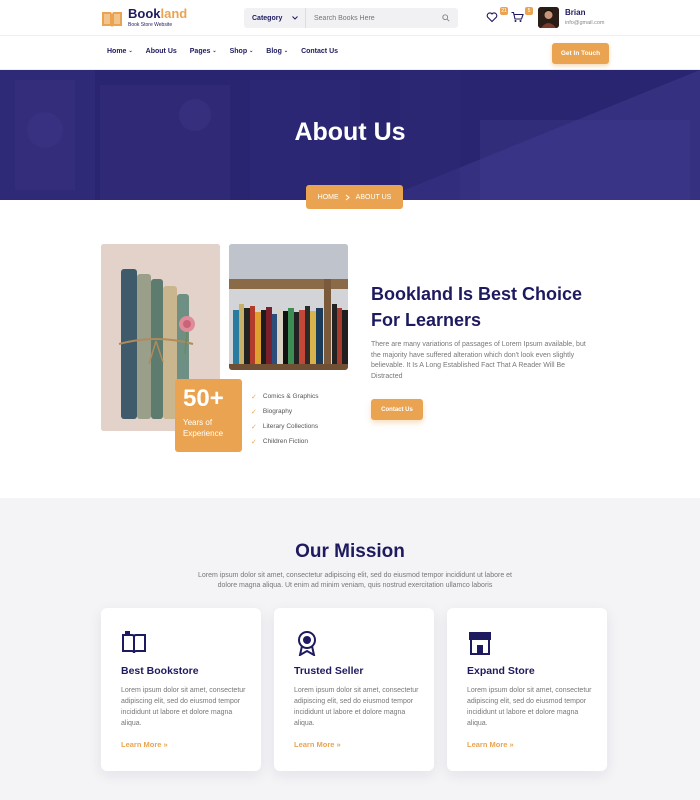 This screenshot has height=800, width=700. I want to click on search-button, so click(446, 18).